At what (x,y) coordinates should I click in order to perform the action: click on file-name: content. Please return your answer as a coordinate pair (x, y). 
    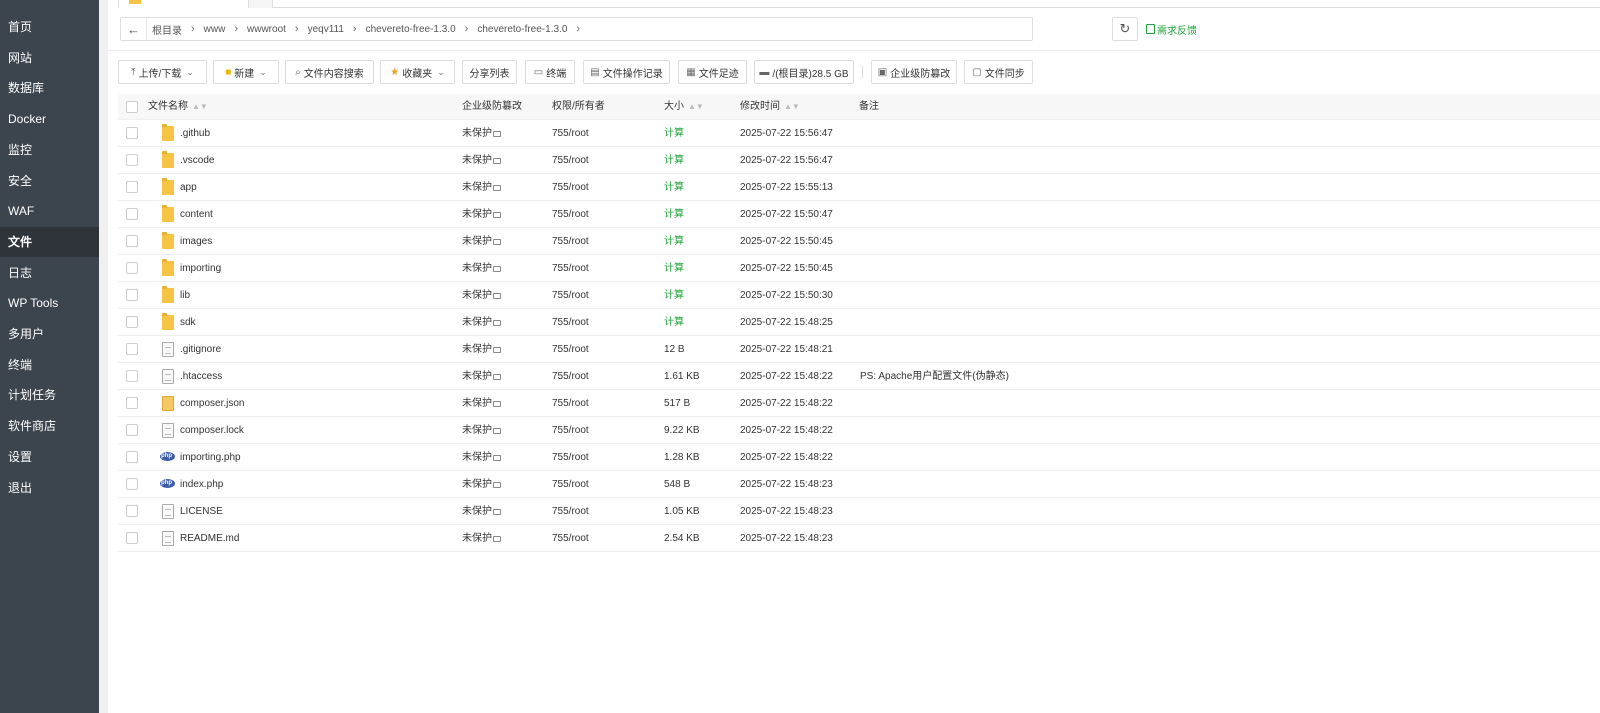
    Looking at the image, I should click on (196, 214).